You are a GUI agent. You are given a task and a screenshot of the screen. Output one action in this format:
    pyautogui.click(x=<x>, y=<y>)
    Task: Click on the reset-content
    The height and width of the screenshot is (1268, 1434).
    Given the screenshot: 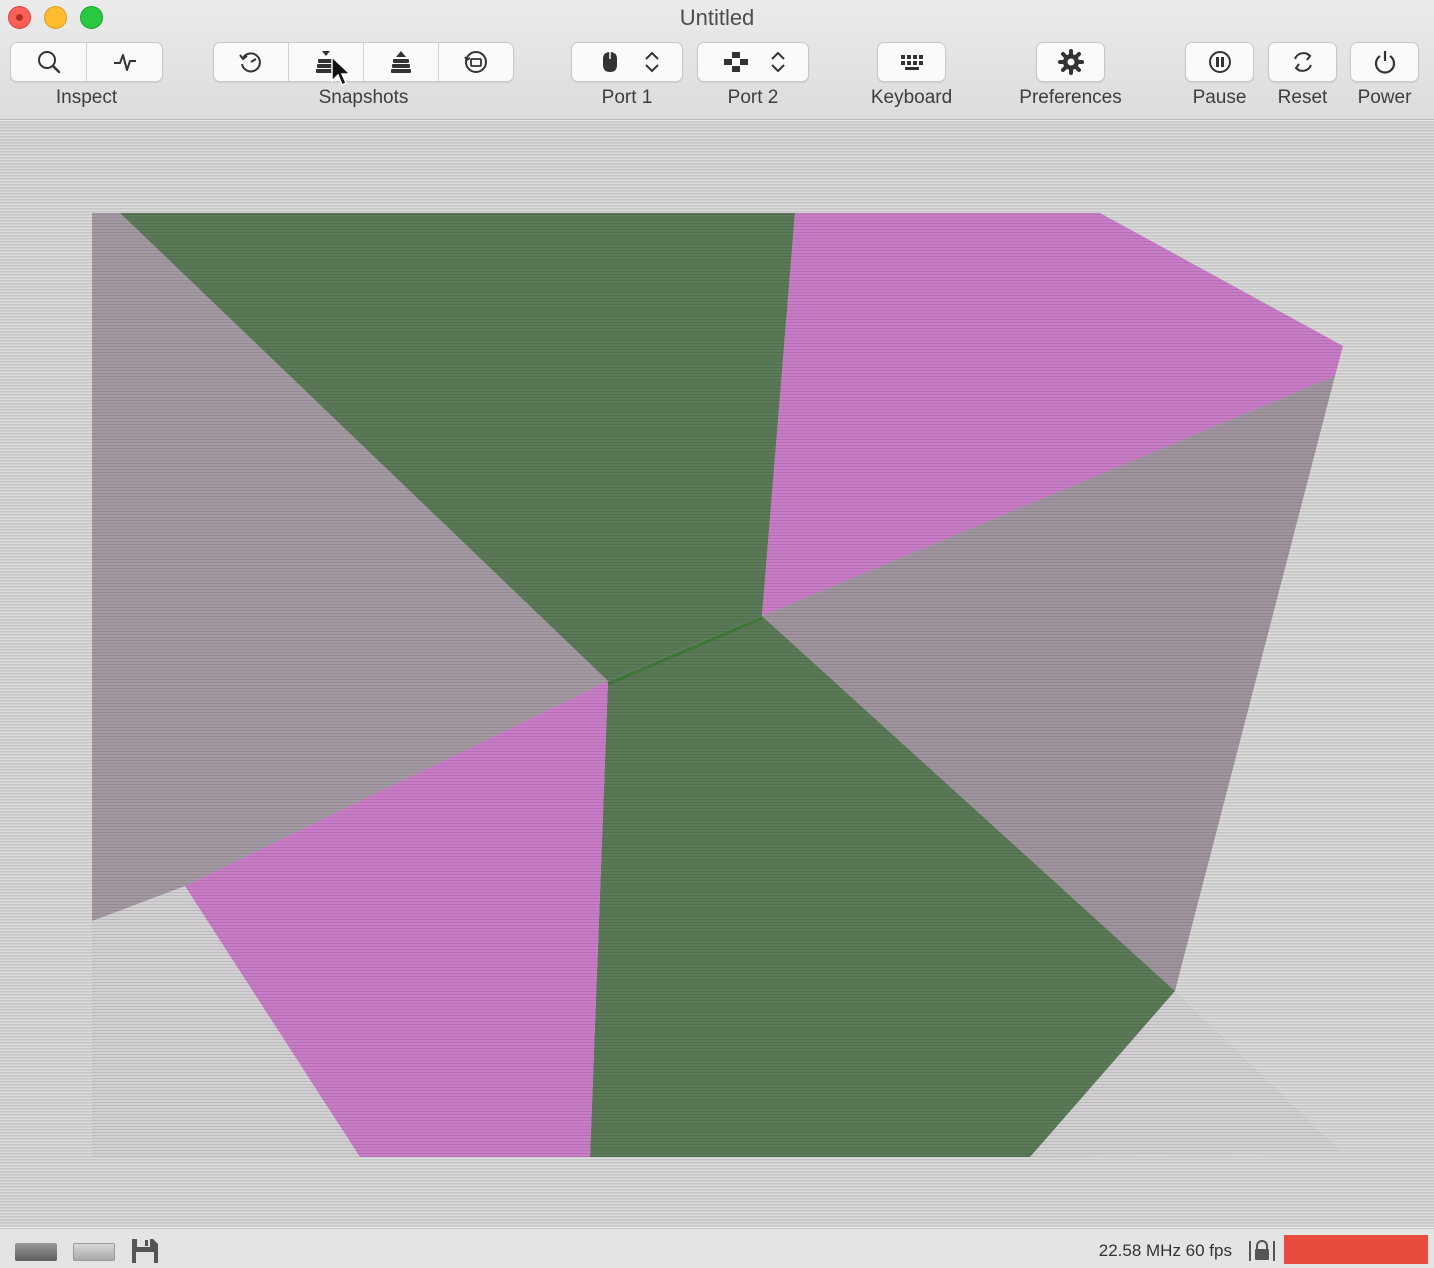 What is the action you would take?
    pyautogui.click(x=1302, y=62)
    